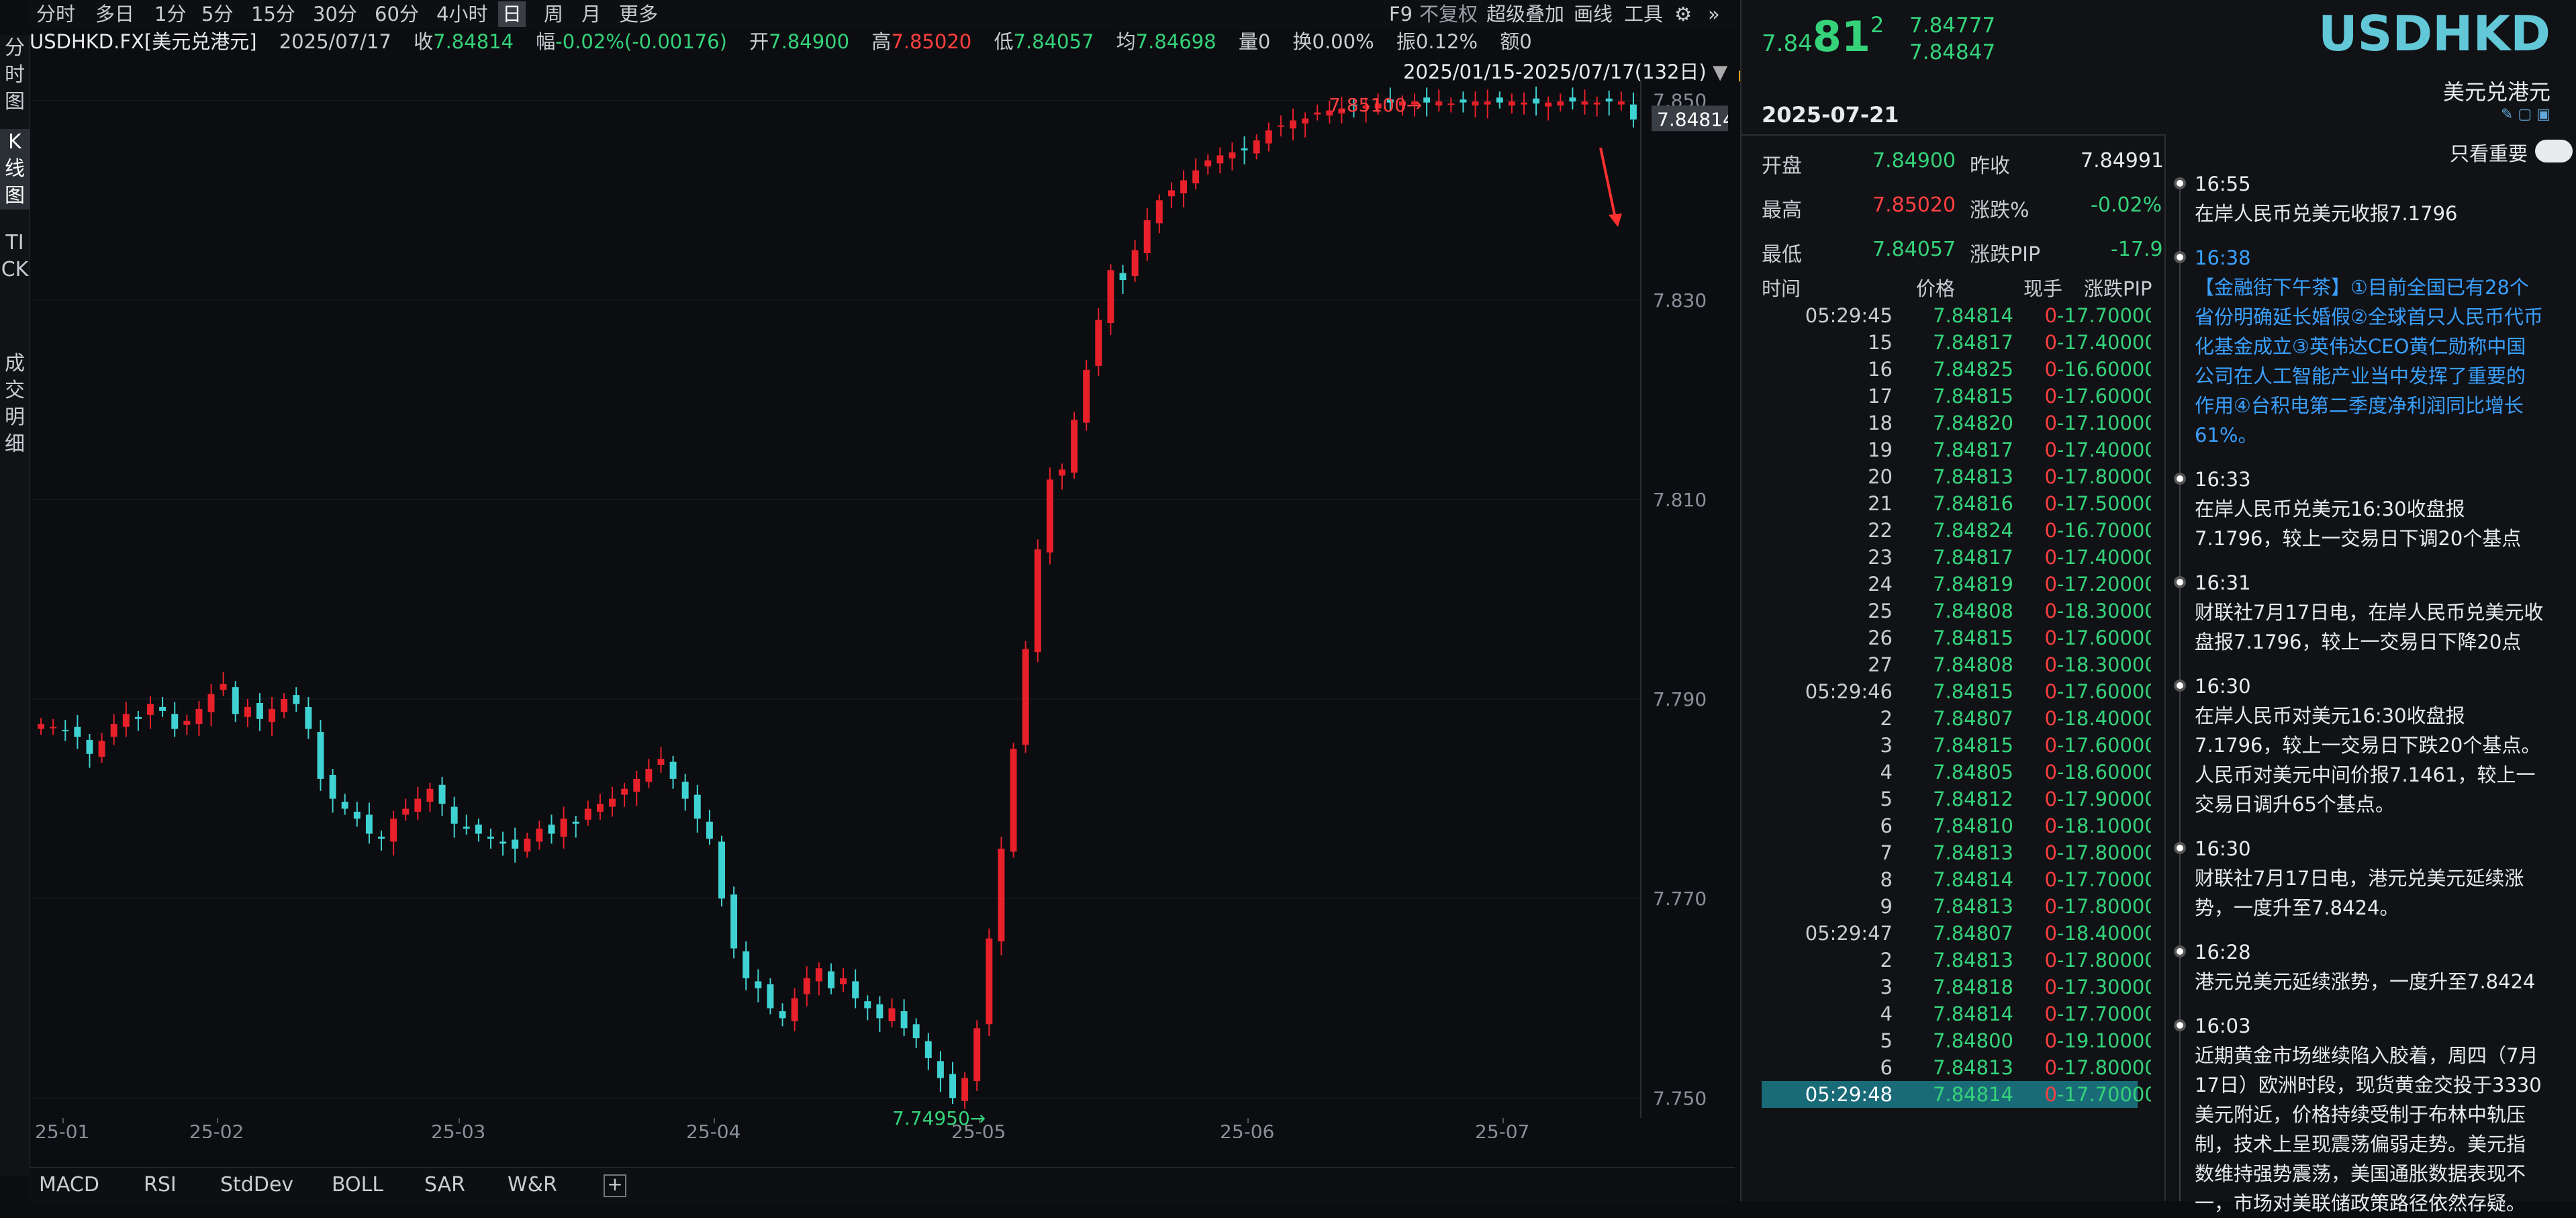 This screenshot has width=2576, height=1218. I want to click on tick-change: -18.60000, so click(2104, 773).